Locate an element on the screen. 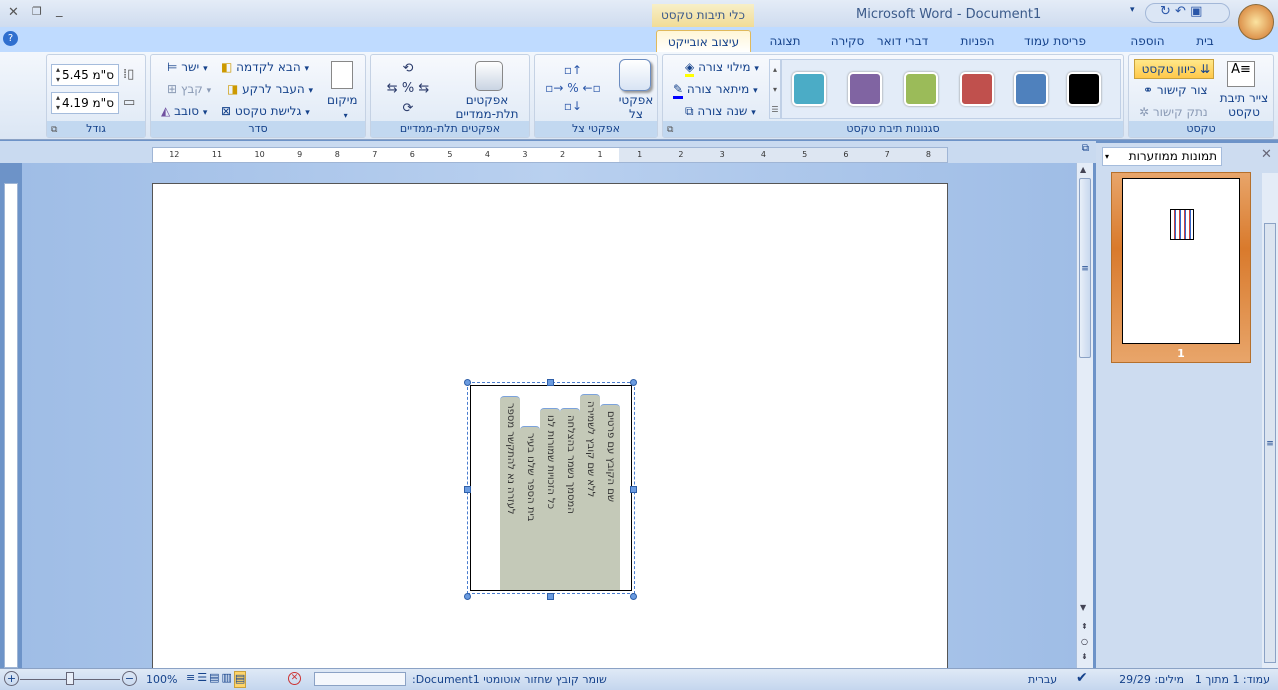 This screenshot has width=1278, height=690. shape-fill-button: ▾ מילוי צורה ◈ is located at coordinates (722, 68).